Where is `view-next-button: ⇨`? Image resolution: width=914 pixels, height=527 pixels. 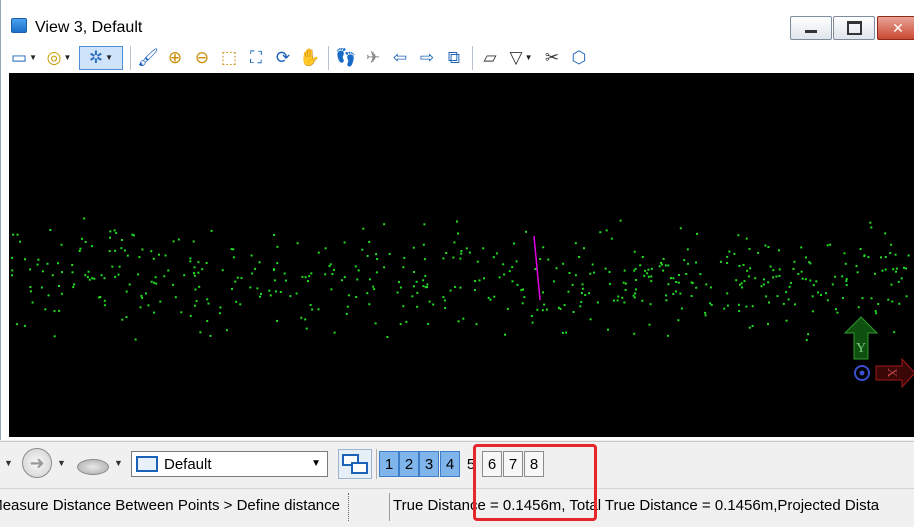 view-next-button: ⇨ is located at coordinates (427, 58).